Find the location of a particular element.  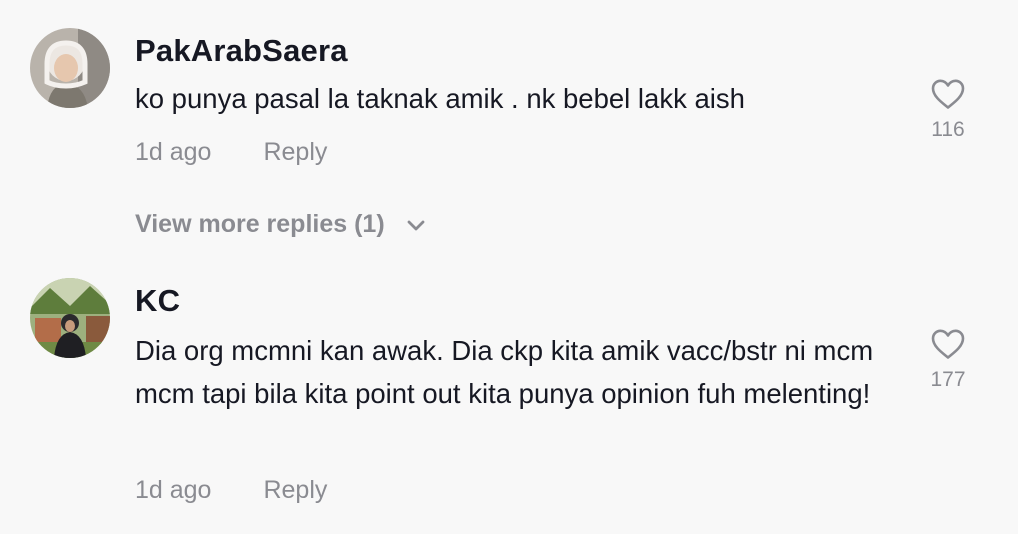

username: KC is located at coordinates (157, 301).